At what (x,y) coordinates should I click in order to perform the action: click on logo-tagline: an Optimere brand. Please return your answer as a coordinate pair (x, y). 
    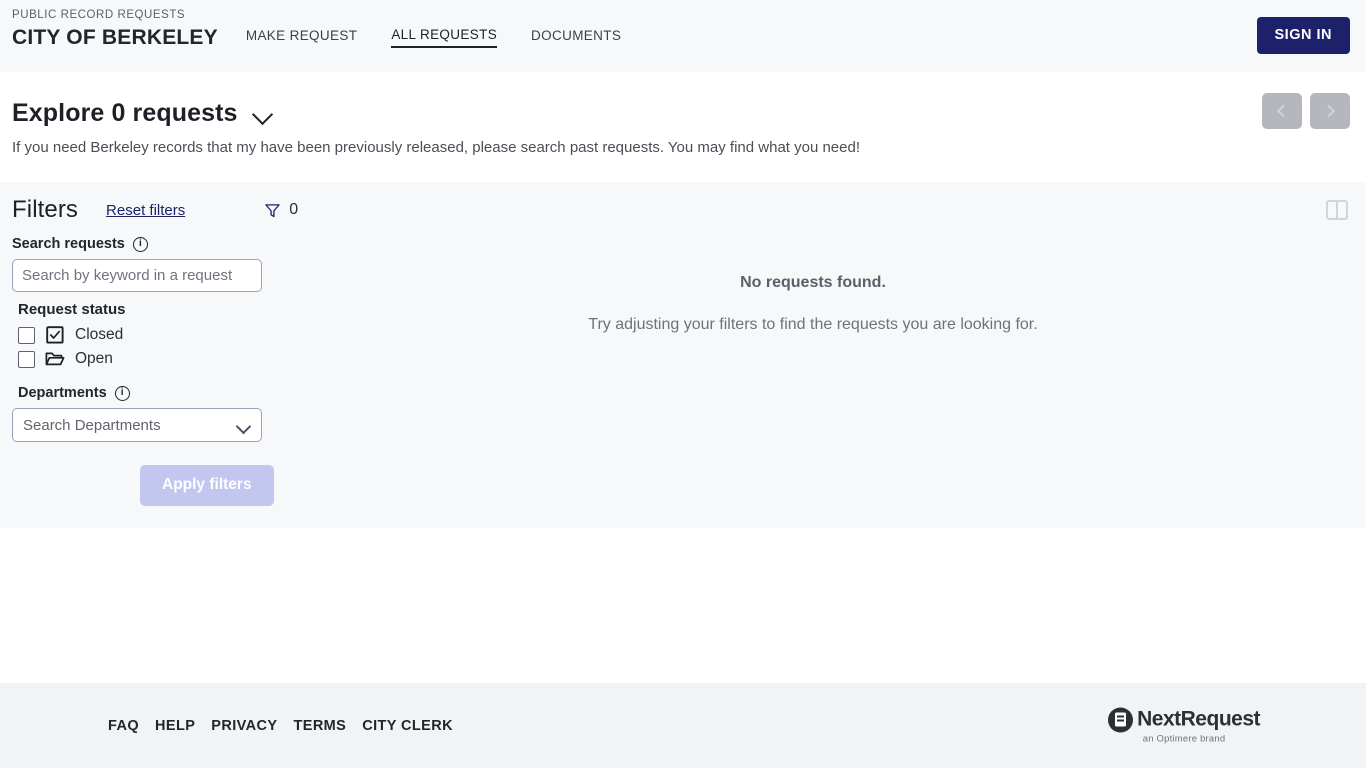
    Looking at the image, I should click on (1184, 738).